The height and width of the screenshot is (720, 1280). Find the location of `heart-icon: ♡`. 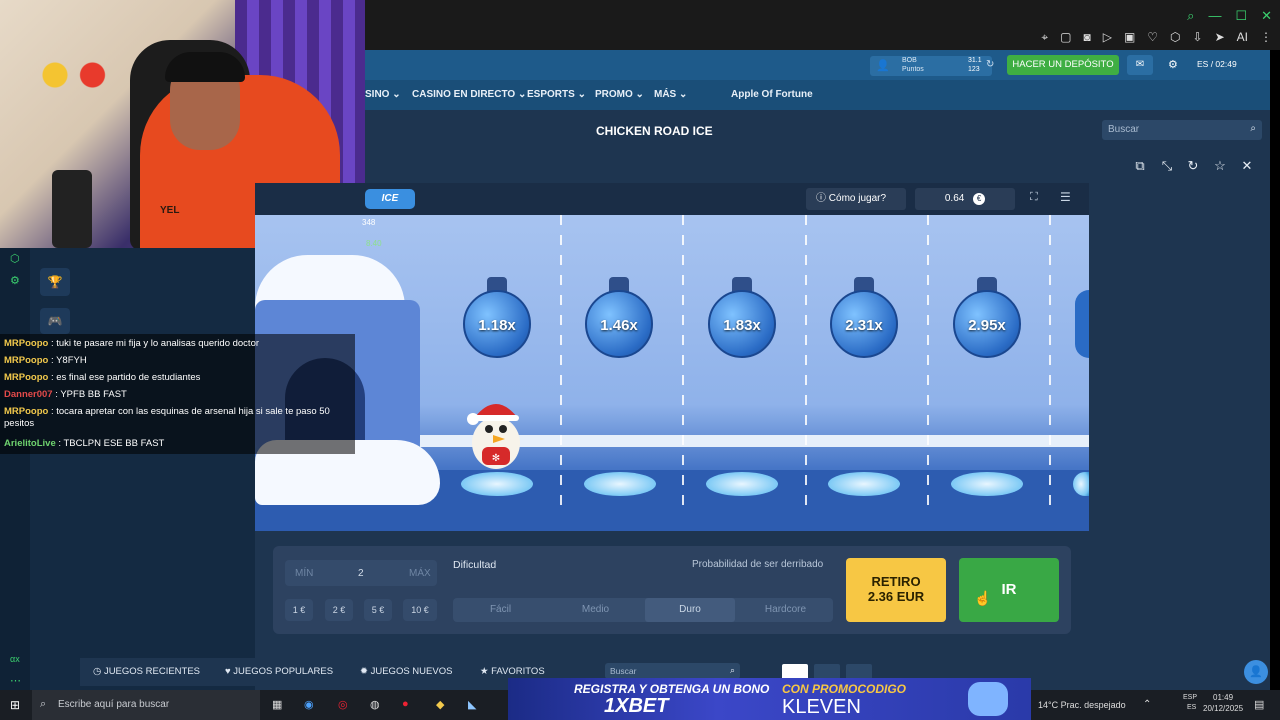

heart-icon: ♡ is located at coordinates (1152, 37).